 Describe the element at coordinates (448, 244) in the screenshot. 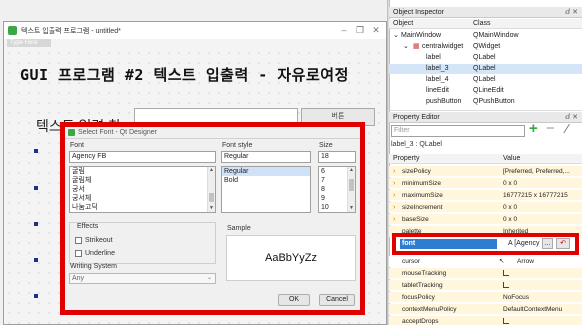

I see `font-property-name: font` at that location.